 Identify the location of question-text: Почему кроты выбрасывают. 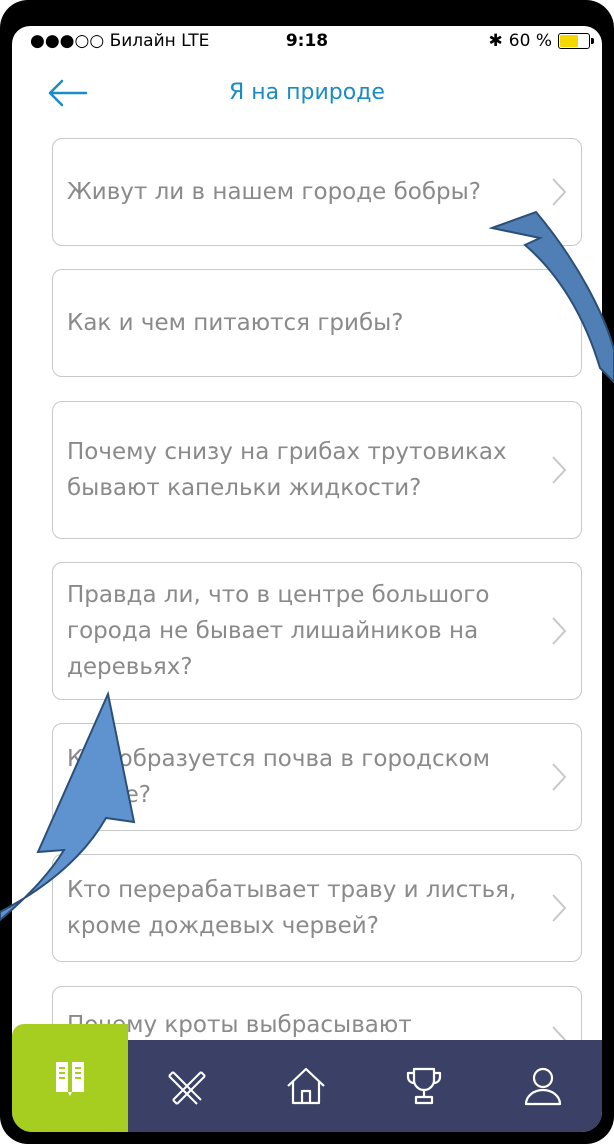
(239, 1025).